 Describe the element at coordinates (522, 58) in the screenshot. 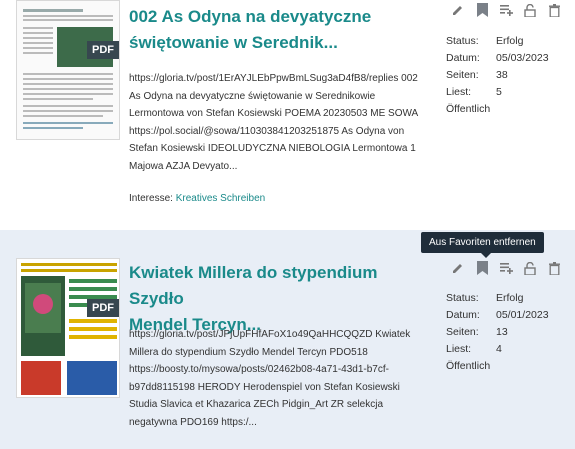

I see `date-value: 05/03/2023` at that location.